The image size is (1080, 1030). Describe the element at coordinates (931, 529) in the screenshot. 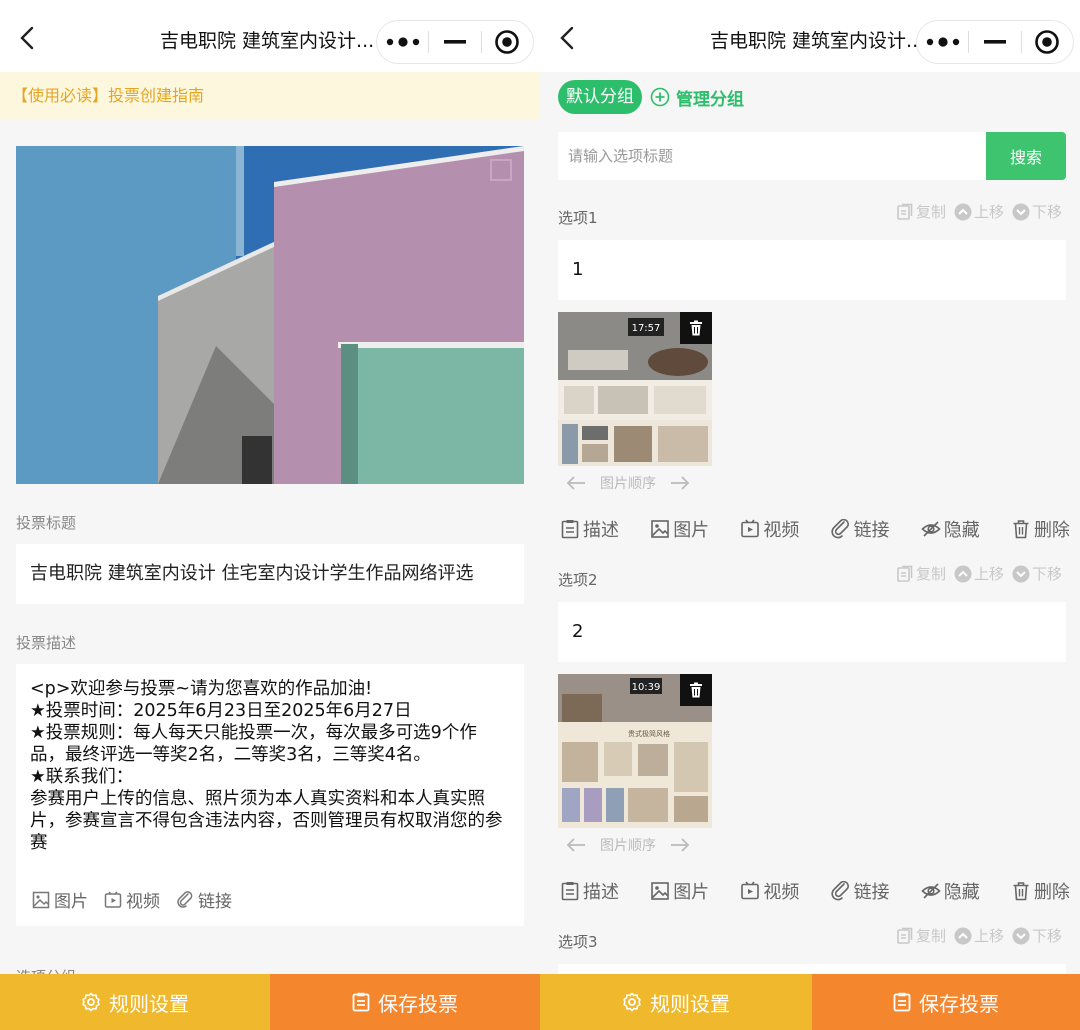

I see `eye-hidden-icon` at that location.